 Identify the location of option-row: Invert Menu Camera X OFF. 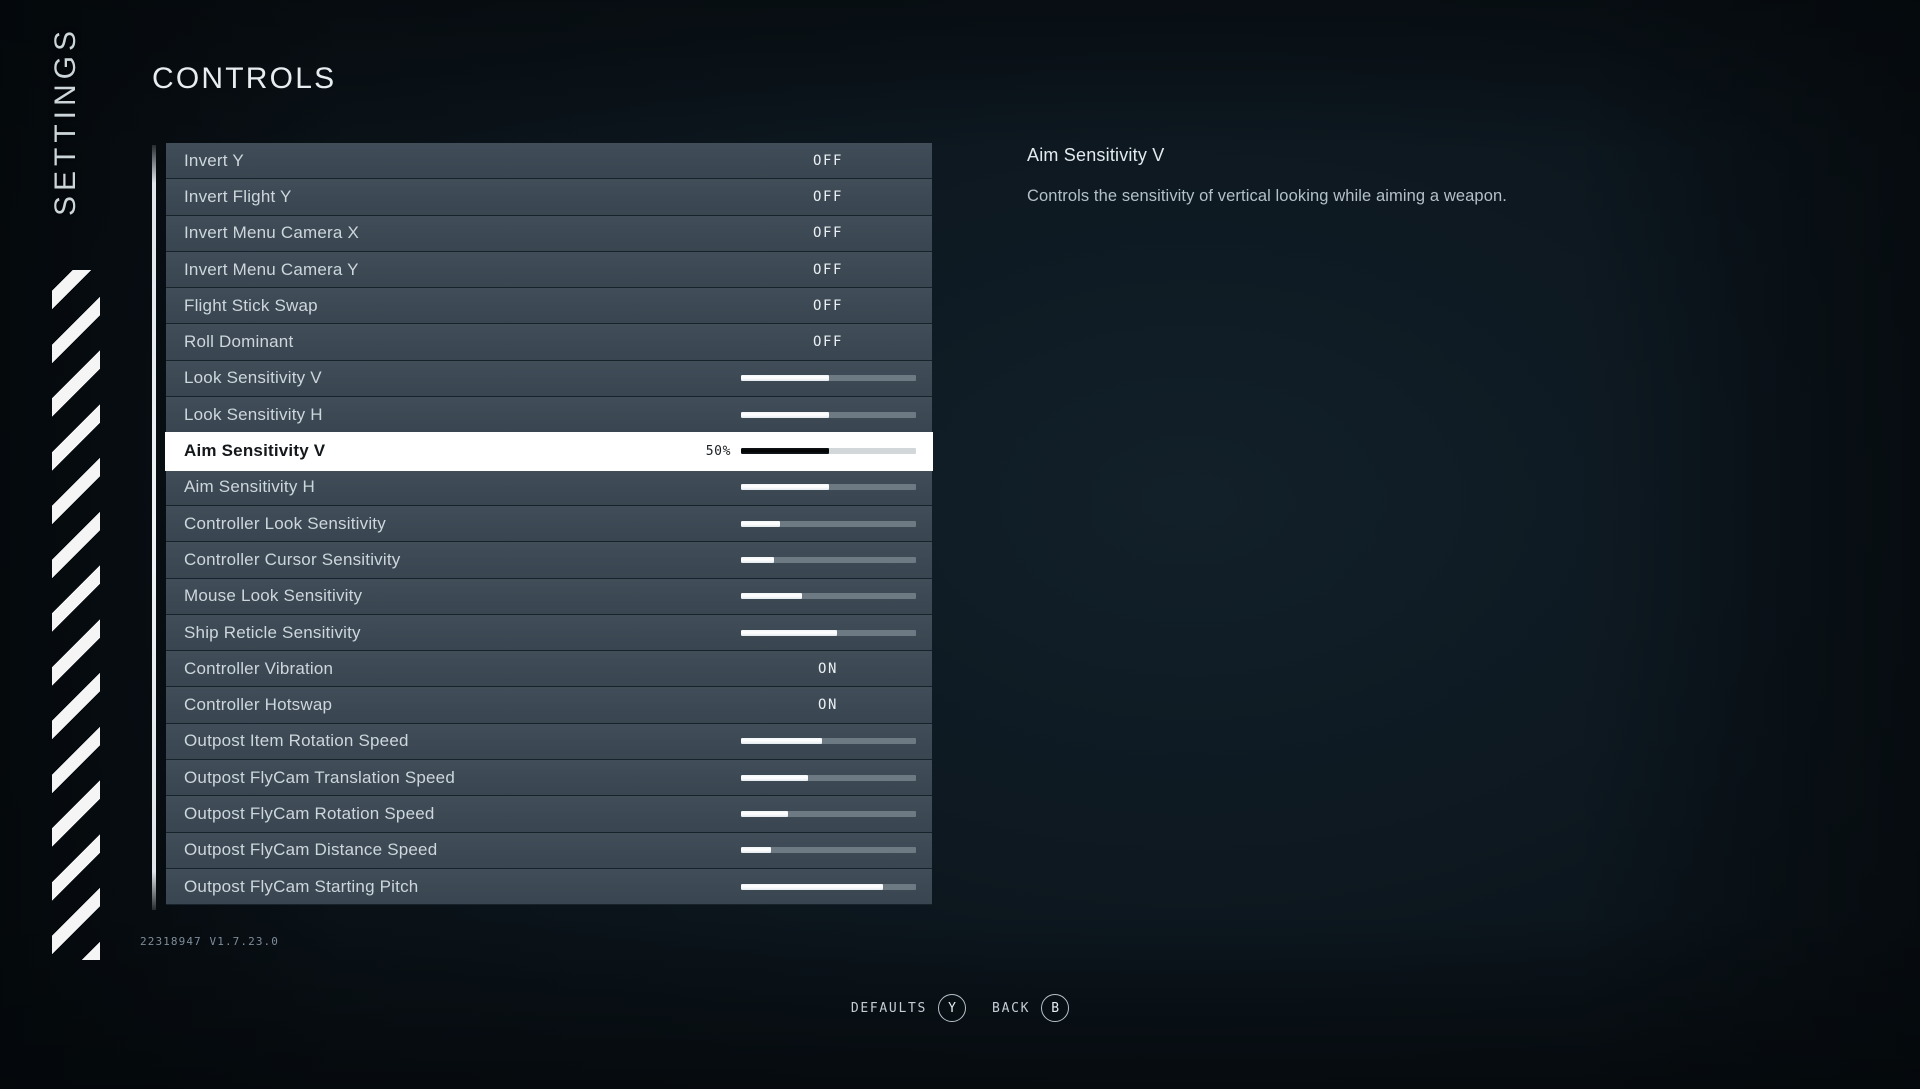
(549, 233).